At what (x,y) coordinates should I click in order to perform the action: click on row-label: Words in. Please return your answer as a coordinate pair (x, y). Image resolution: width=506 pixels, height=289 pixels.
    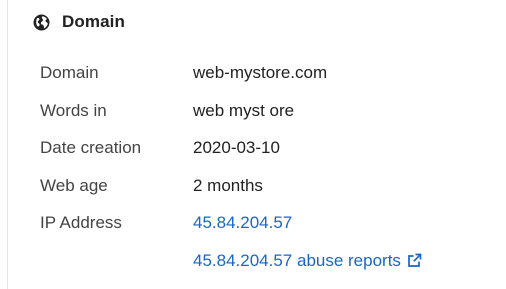
    Looking at the image, I should click on (73, 110).